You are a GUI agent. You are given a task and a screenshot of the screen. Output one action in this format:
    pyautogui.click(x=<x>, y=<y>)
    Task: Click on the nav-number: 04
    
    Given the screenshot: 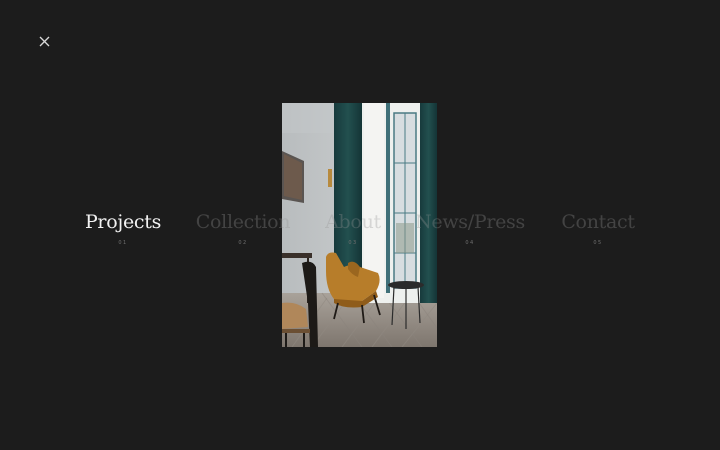 What is the action you would take?
    pyautogui.click(x=470, y=243)
    